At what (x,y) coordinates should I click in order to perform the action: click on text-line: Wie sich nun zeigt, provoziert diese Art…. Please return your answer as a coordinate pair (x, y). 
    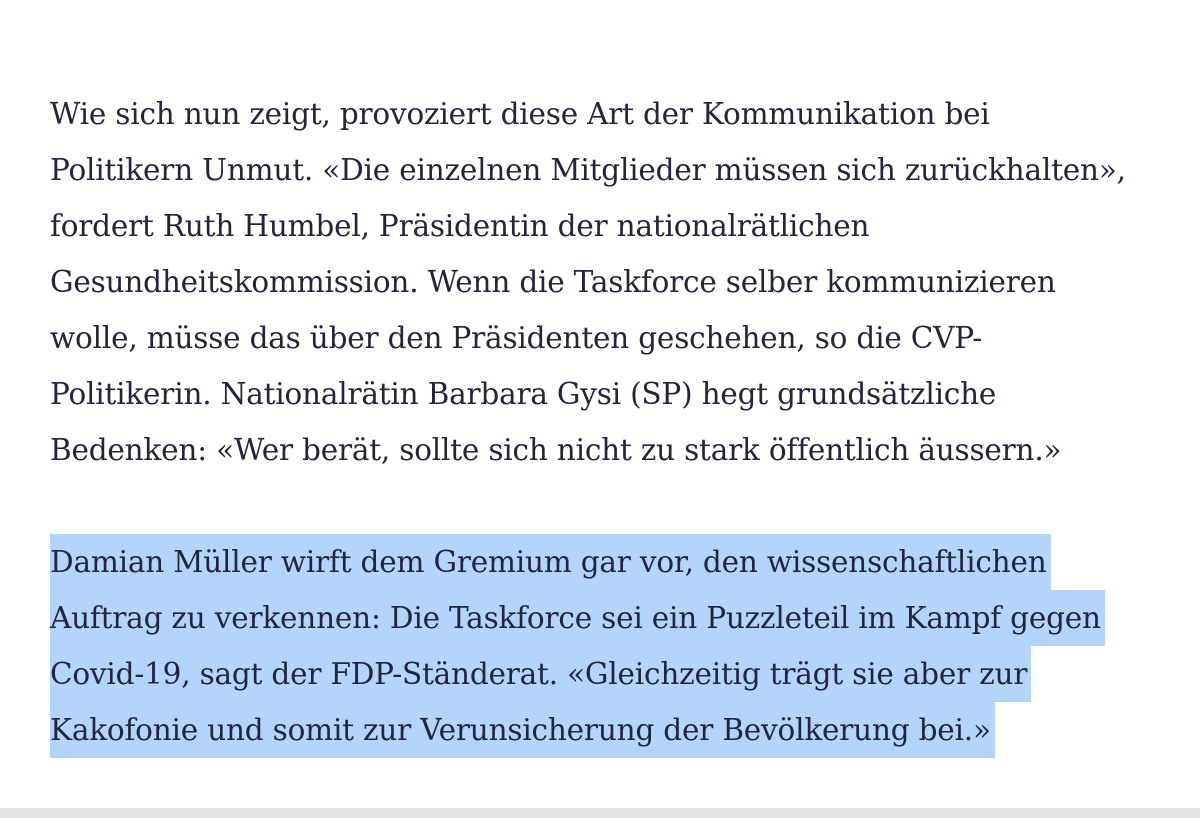
    Looking at the image, I should click on (520, 114).